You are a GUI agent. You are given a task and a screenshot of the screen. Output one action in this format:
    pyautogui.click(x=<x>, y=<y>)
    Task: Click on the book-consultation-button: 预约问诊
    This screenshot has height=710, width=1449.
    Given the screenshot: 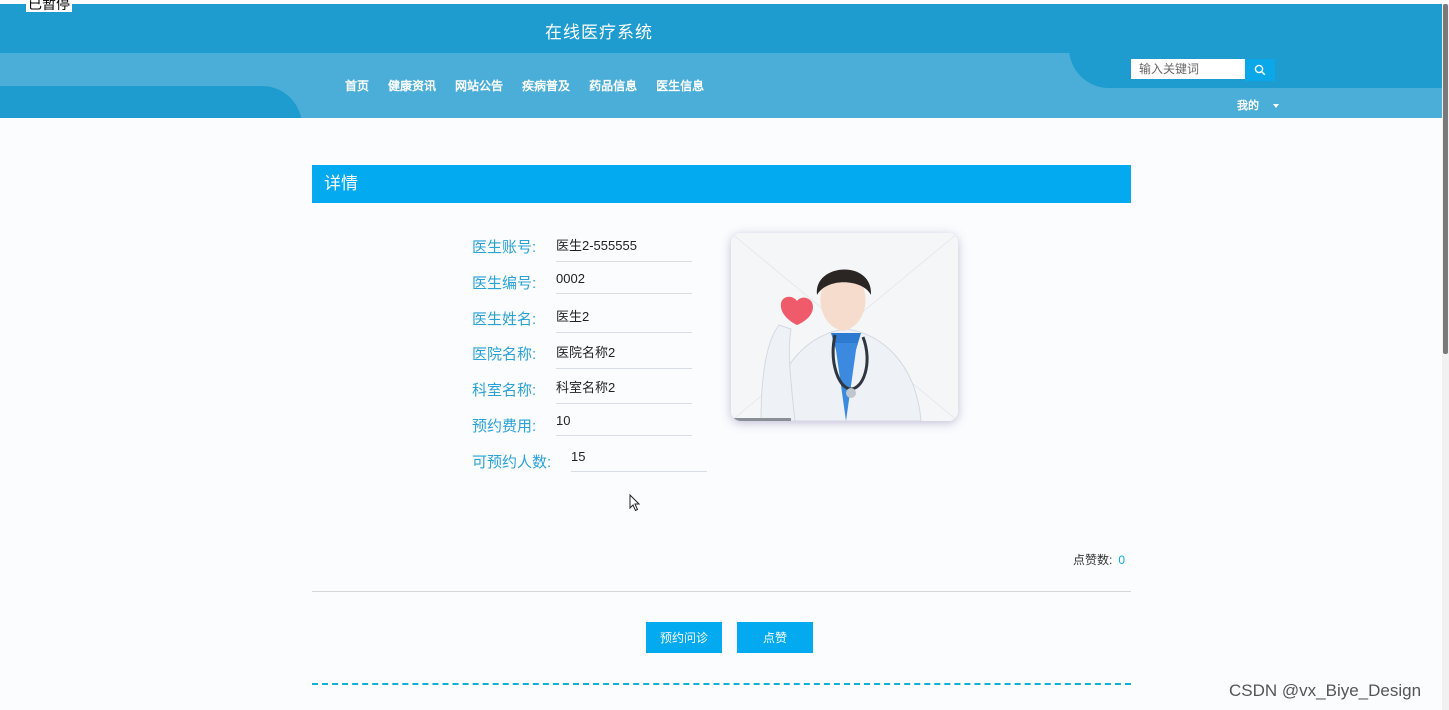 What is the action you would take?
    pyautogui.click(x=684, y=637)
    